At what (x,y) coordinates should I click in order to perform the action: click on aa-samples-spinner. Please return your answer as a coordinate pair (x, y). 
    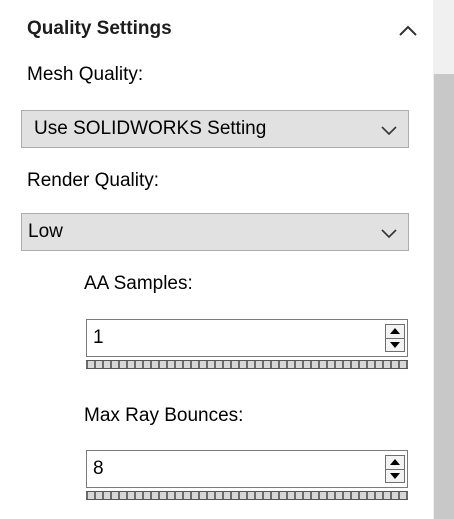
    Looking at the image, I should click on (395, 338).